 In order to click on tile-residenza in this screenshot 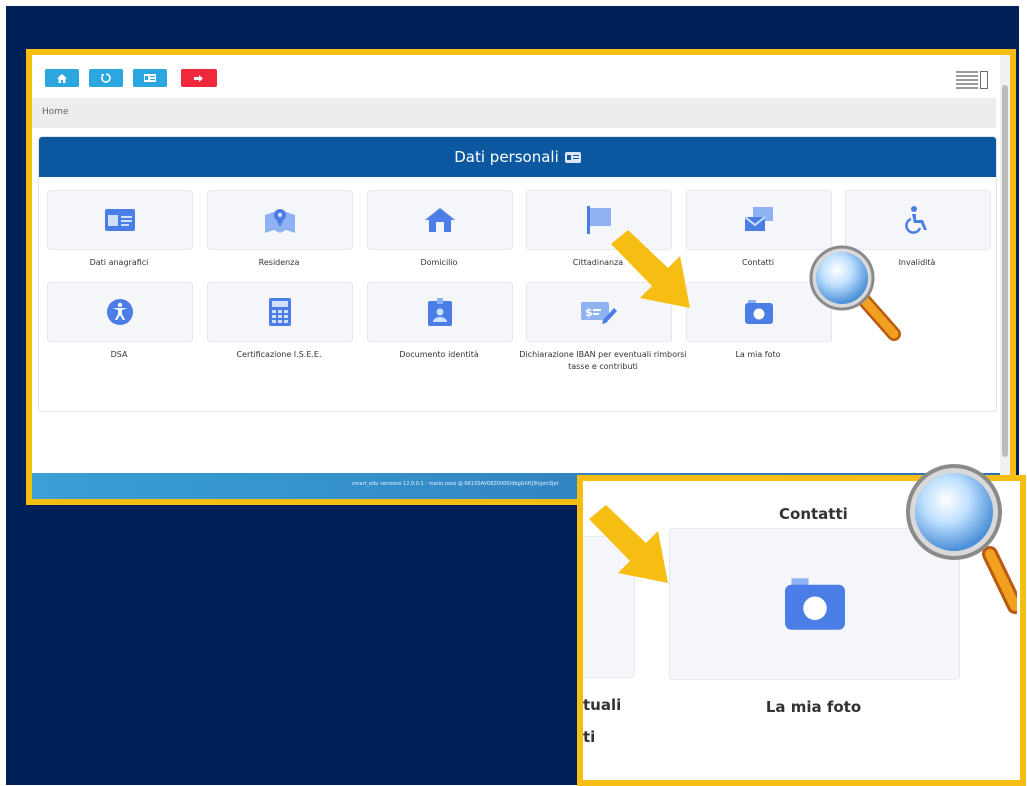, I will do `click(280, 220)`.